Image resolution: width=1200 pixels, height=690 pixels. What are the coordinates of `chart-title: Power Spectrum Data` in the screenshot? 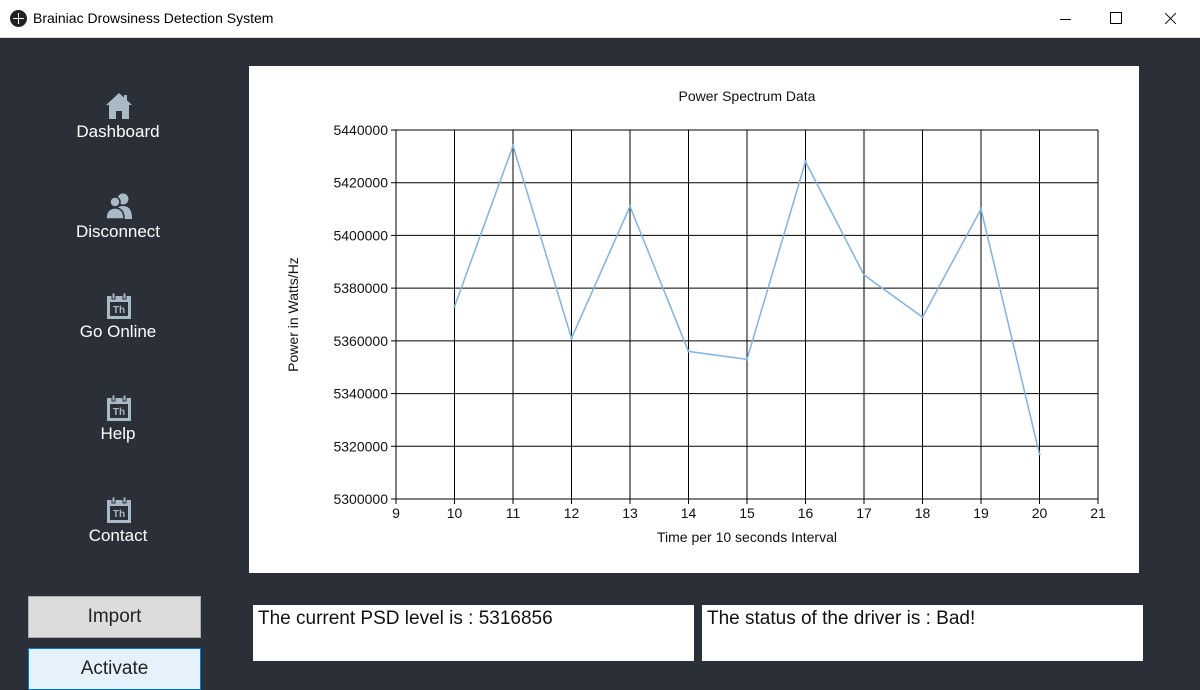 It's located at (747, 96).